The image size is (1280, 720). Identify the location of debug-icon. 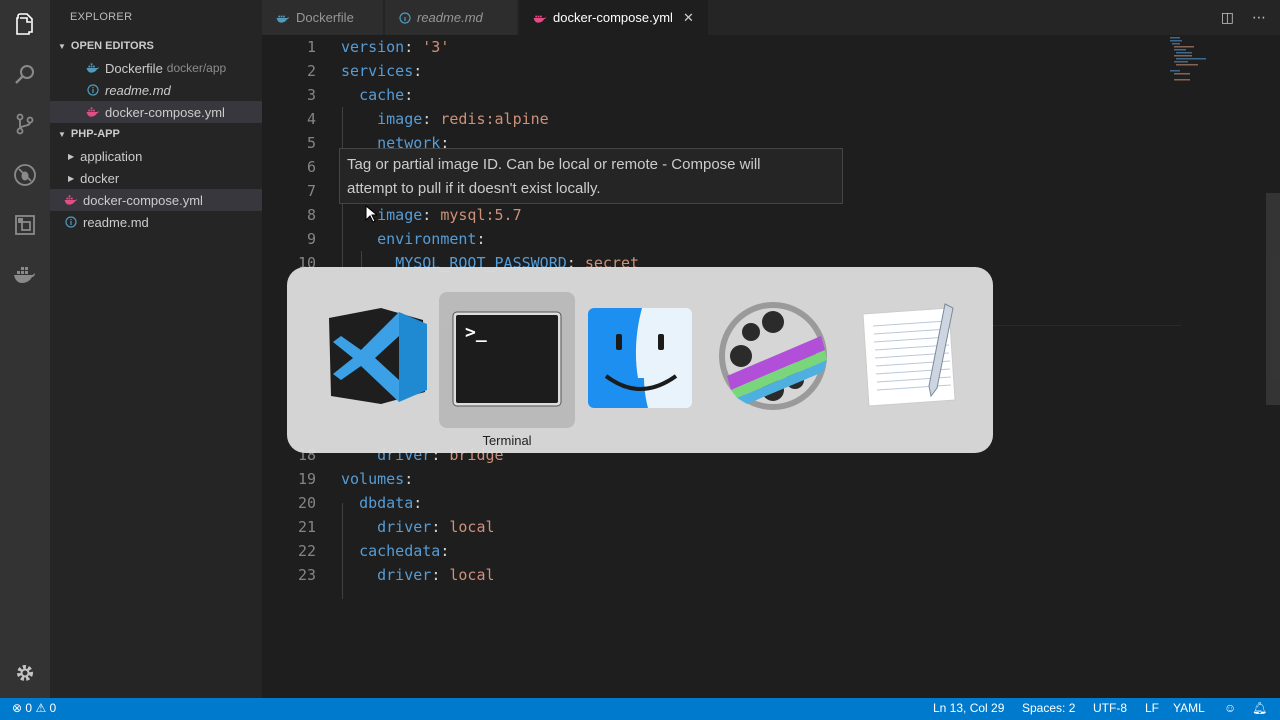
(25, 175).